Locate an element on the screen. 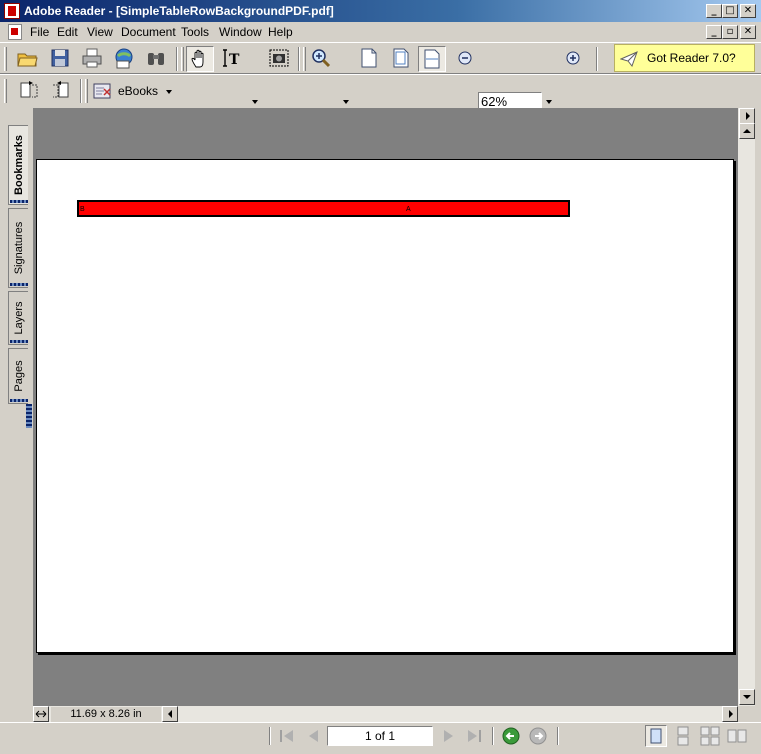  hand-tool-icon is located at coordinates (200, 59).